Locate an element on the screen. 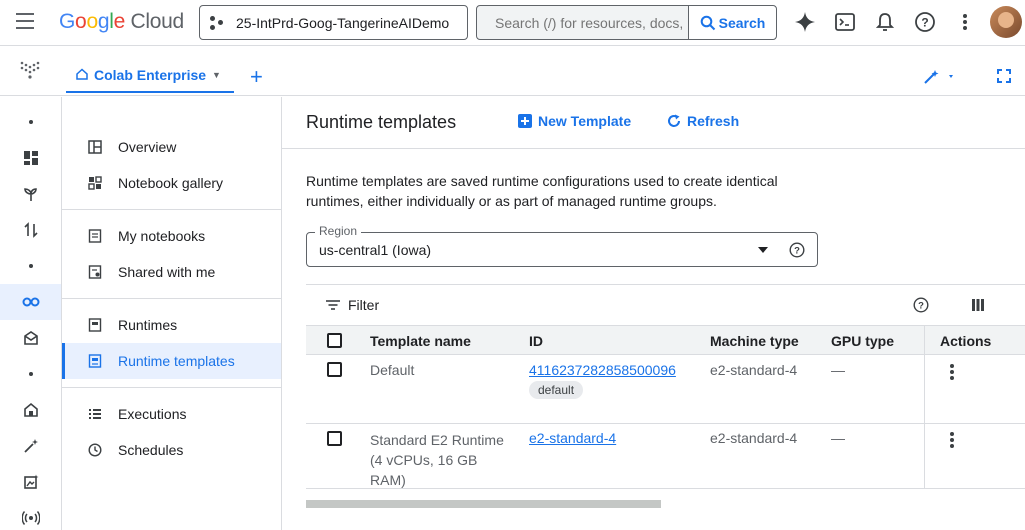 The height and width of the screenshot is (530, 1025). filter-bar: Filter ? is located at coordinates (665, 304).